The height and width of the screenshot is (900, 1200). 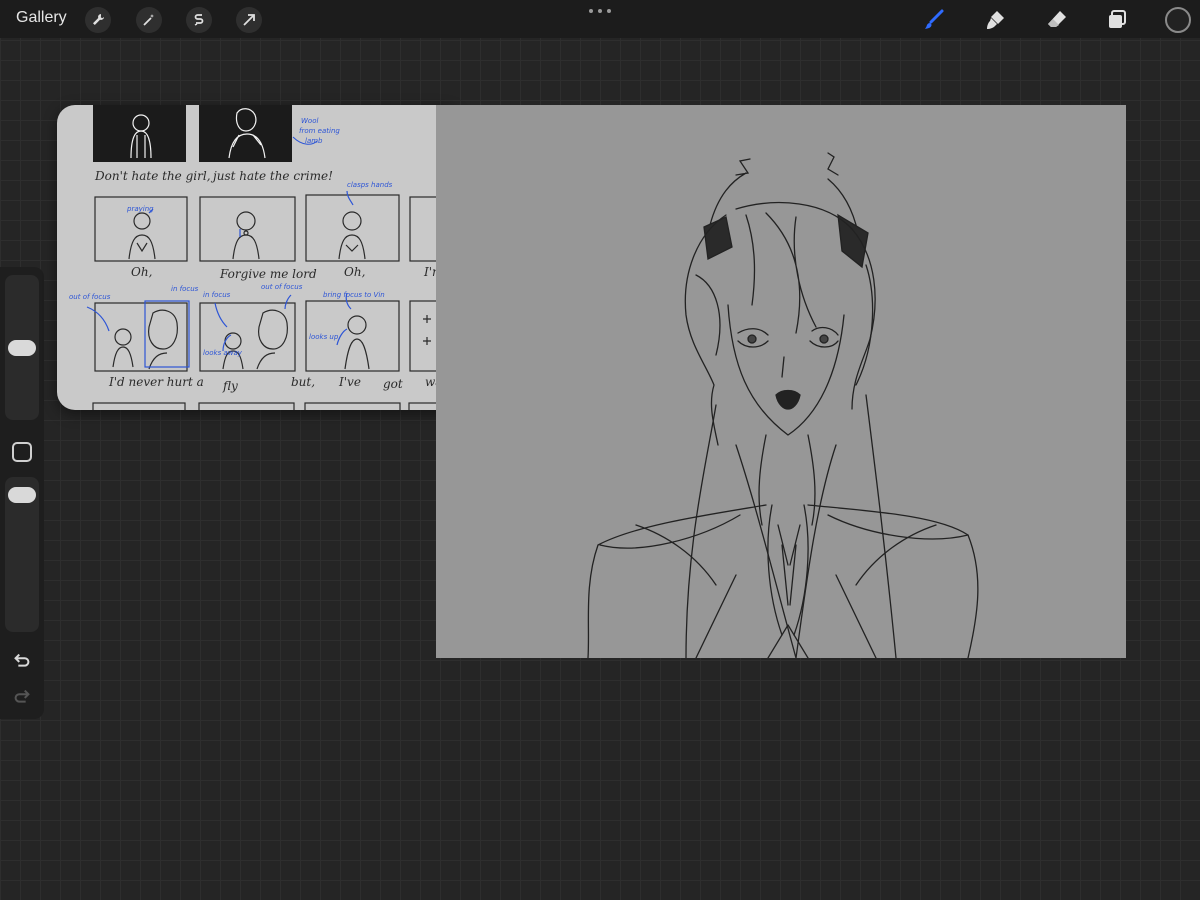 What do you see at coordinates (310, 121) in the screenshot?
I see `annotation-note: Wool` at bounding box center [310, 121].